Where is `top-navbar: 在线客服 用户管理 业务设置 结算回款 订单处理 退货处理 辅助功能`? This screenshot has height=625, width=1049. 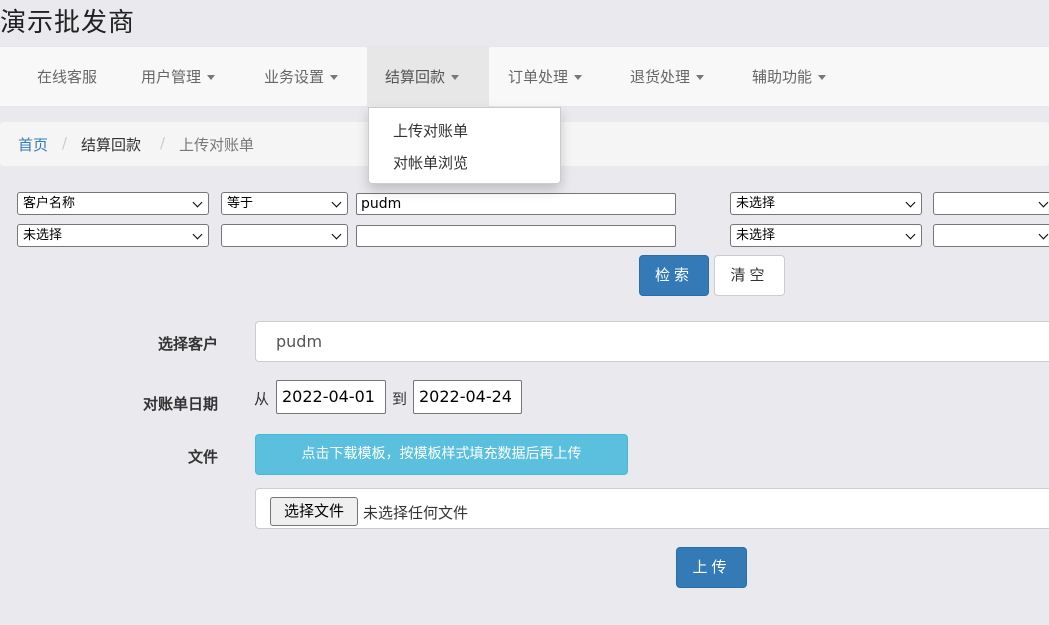
top-navbar: 在线客服 用户管理 业务设置 结算回款 订单处理 退货处理 辅助功能 is located at coordinates (524, 77).